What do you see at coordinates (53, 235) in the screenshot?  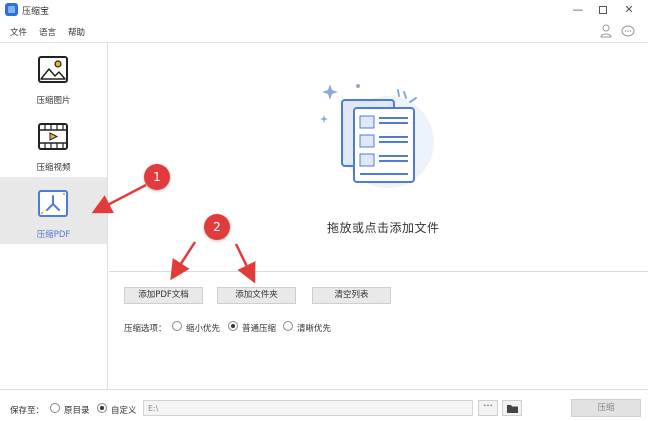 I see `sidebar-item-label: 压缩PDF` at bounding box center [53, 235].